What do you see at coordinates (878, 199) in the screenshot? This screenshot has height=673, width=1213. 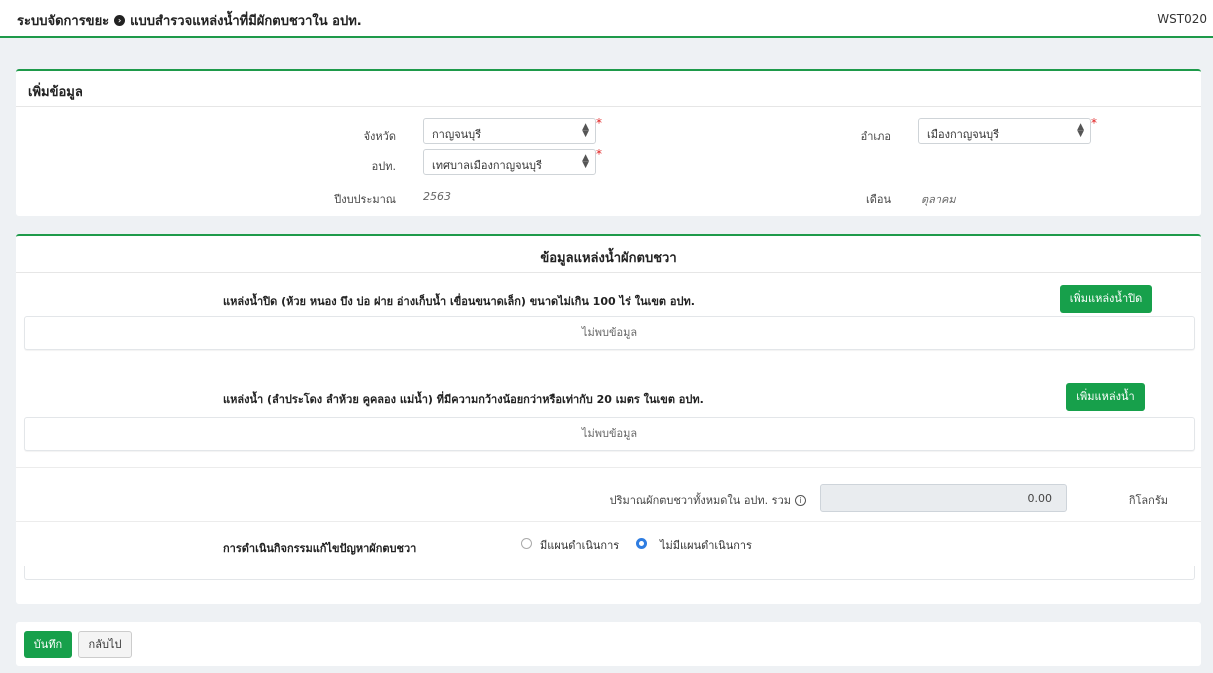 I see `month-label: เดือน` at bounding box center [878, 199].